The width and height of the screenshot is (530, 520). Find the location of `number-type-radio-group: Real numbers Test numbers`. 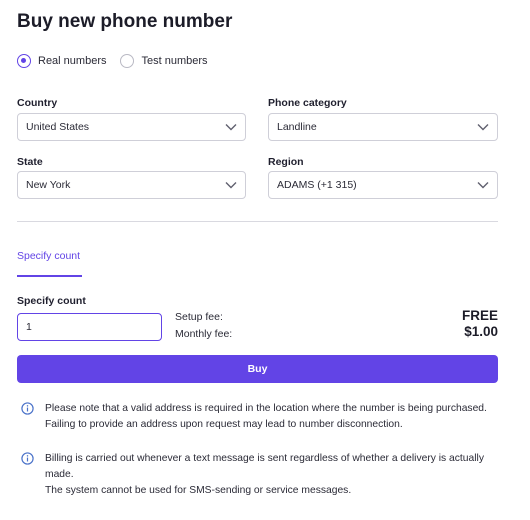

number-type-radio-group: Real numbers Test numbers is located at coordinates (119, 61).